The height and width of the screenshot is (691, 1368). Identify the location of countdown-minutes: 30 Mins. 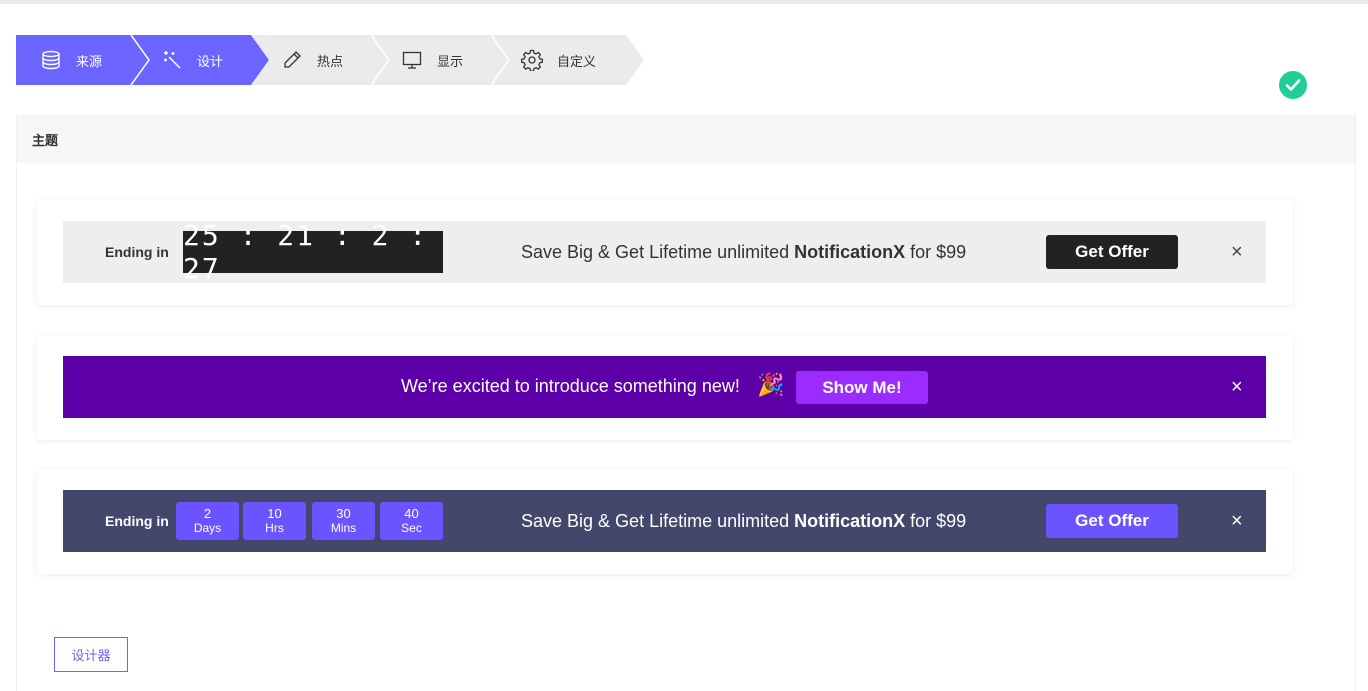
(343, 521).